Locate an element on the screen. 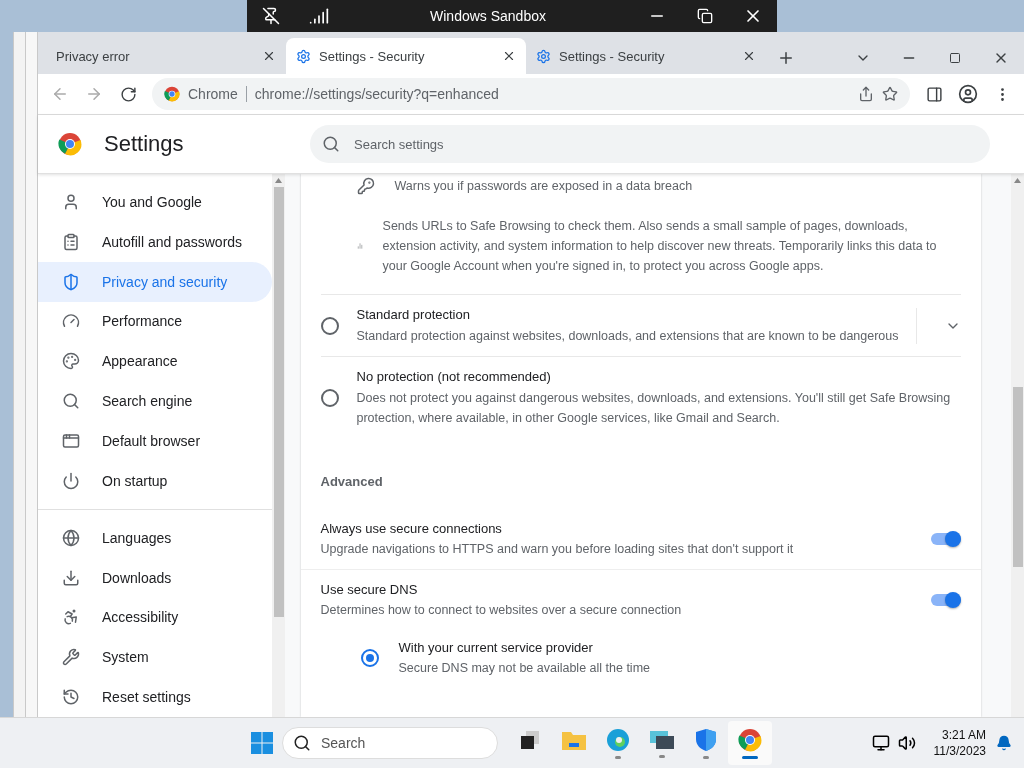 This screenshot has height=768, width=1024. url-text: chrome://settings/security?q=enhanced is located at coordinates (377, 94).